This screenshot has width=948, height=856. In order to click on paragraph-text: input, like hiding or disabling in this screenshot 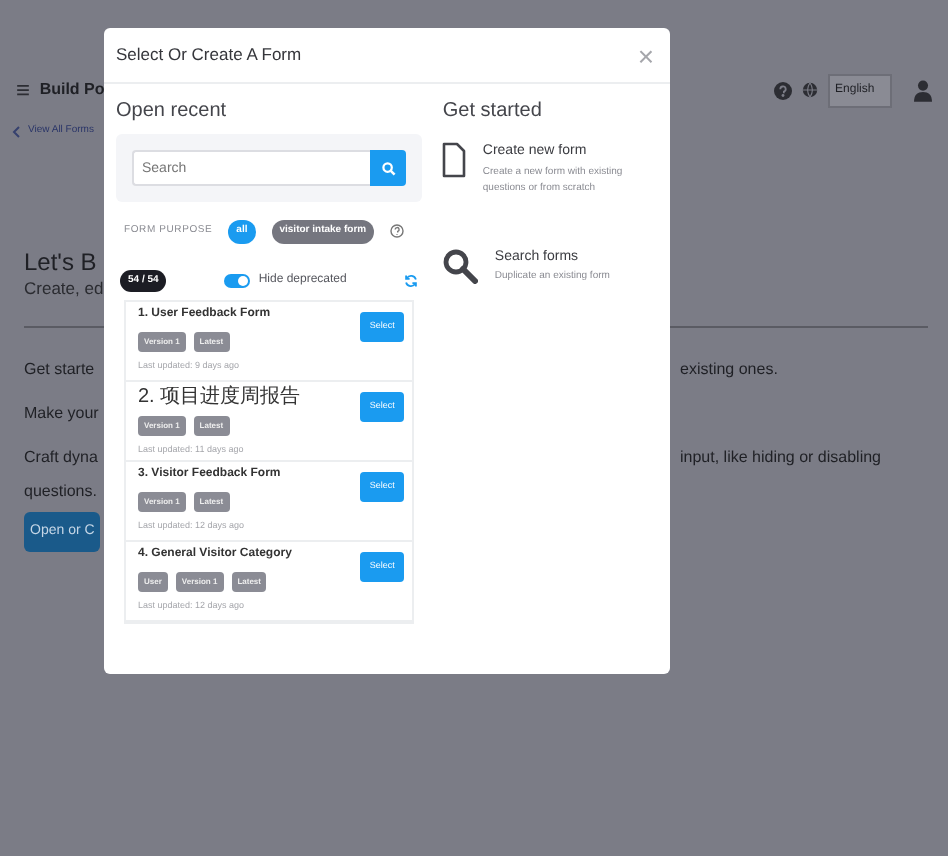, I will do `click(781, 457)`.